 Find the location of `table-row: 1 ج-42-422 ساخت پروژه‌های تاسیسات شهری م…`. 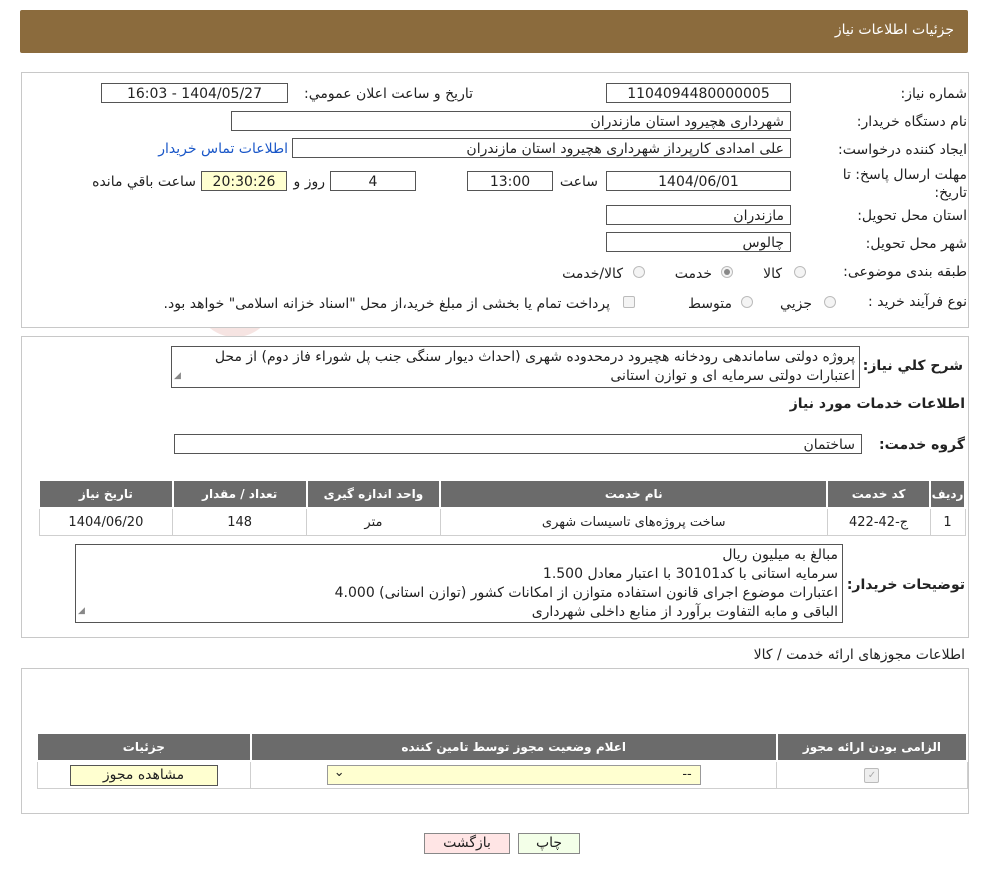

table-row: 1 ج-42-422 ساخت پروژه‌های تاسیسات شهری م… is located at coordinates (502, 521).